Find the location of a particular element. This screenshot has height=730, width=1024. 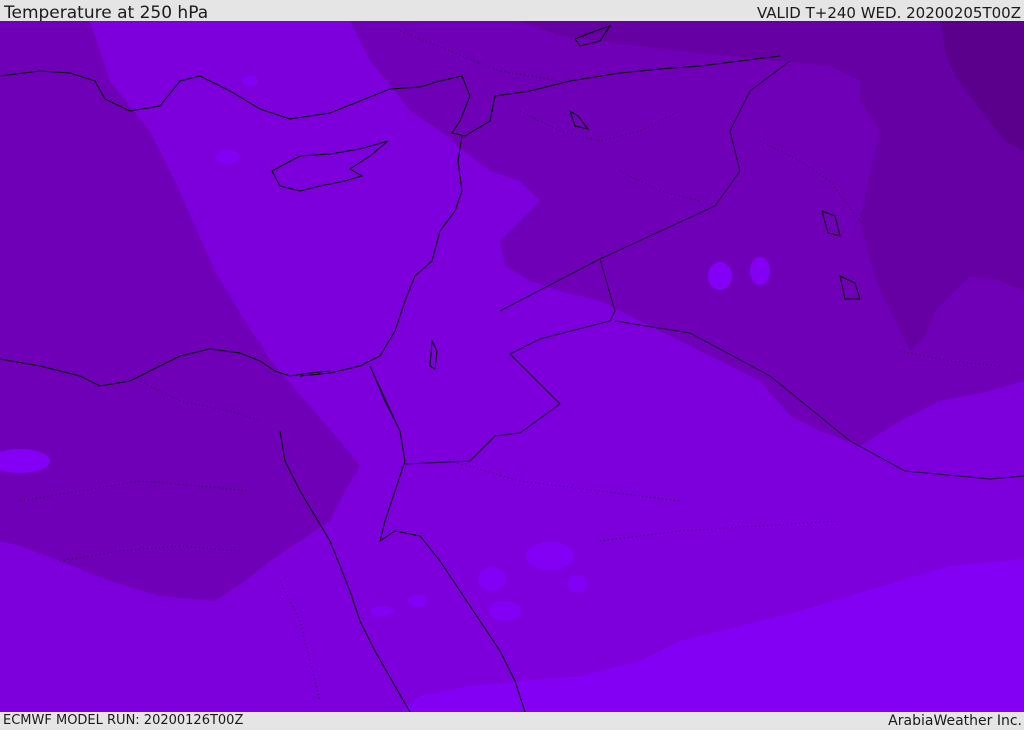

brand-credit: ArabiaWeather Inc. is located at coordinates (955, 721).